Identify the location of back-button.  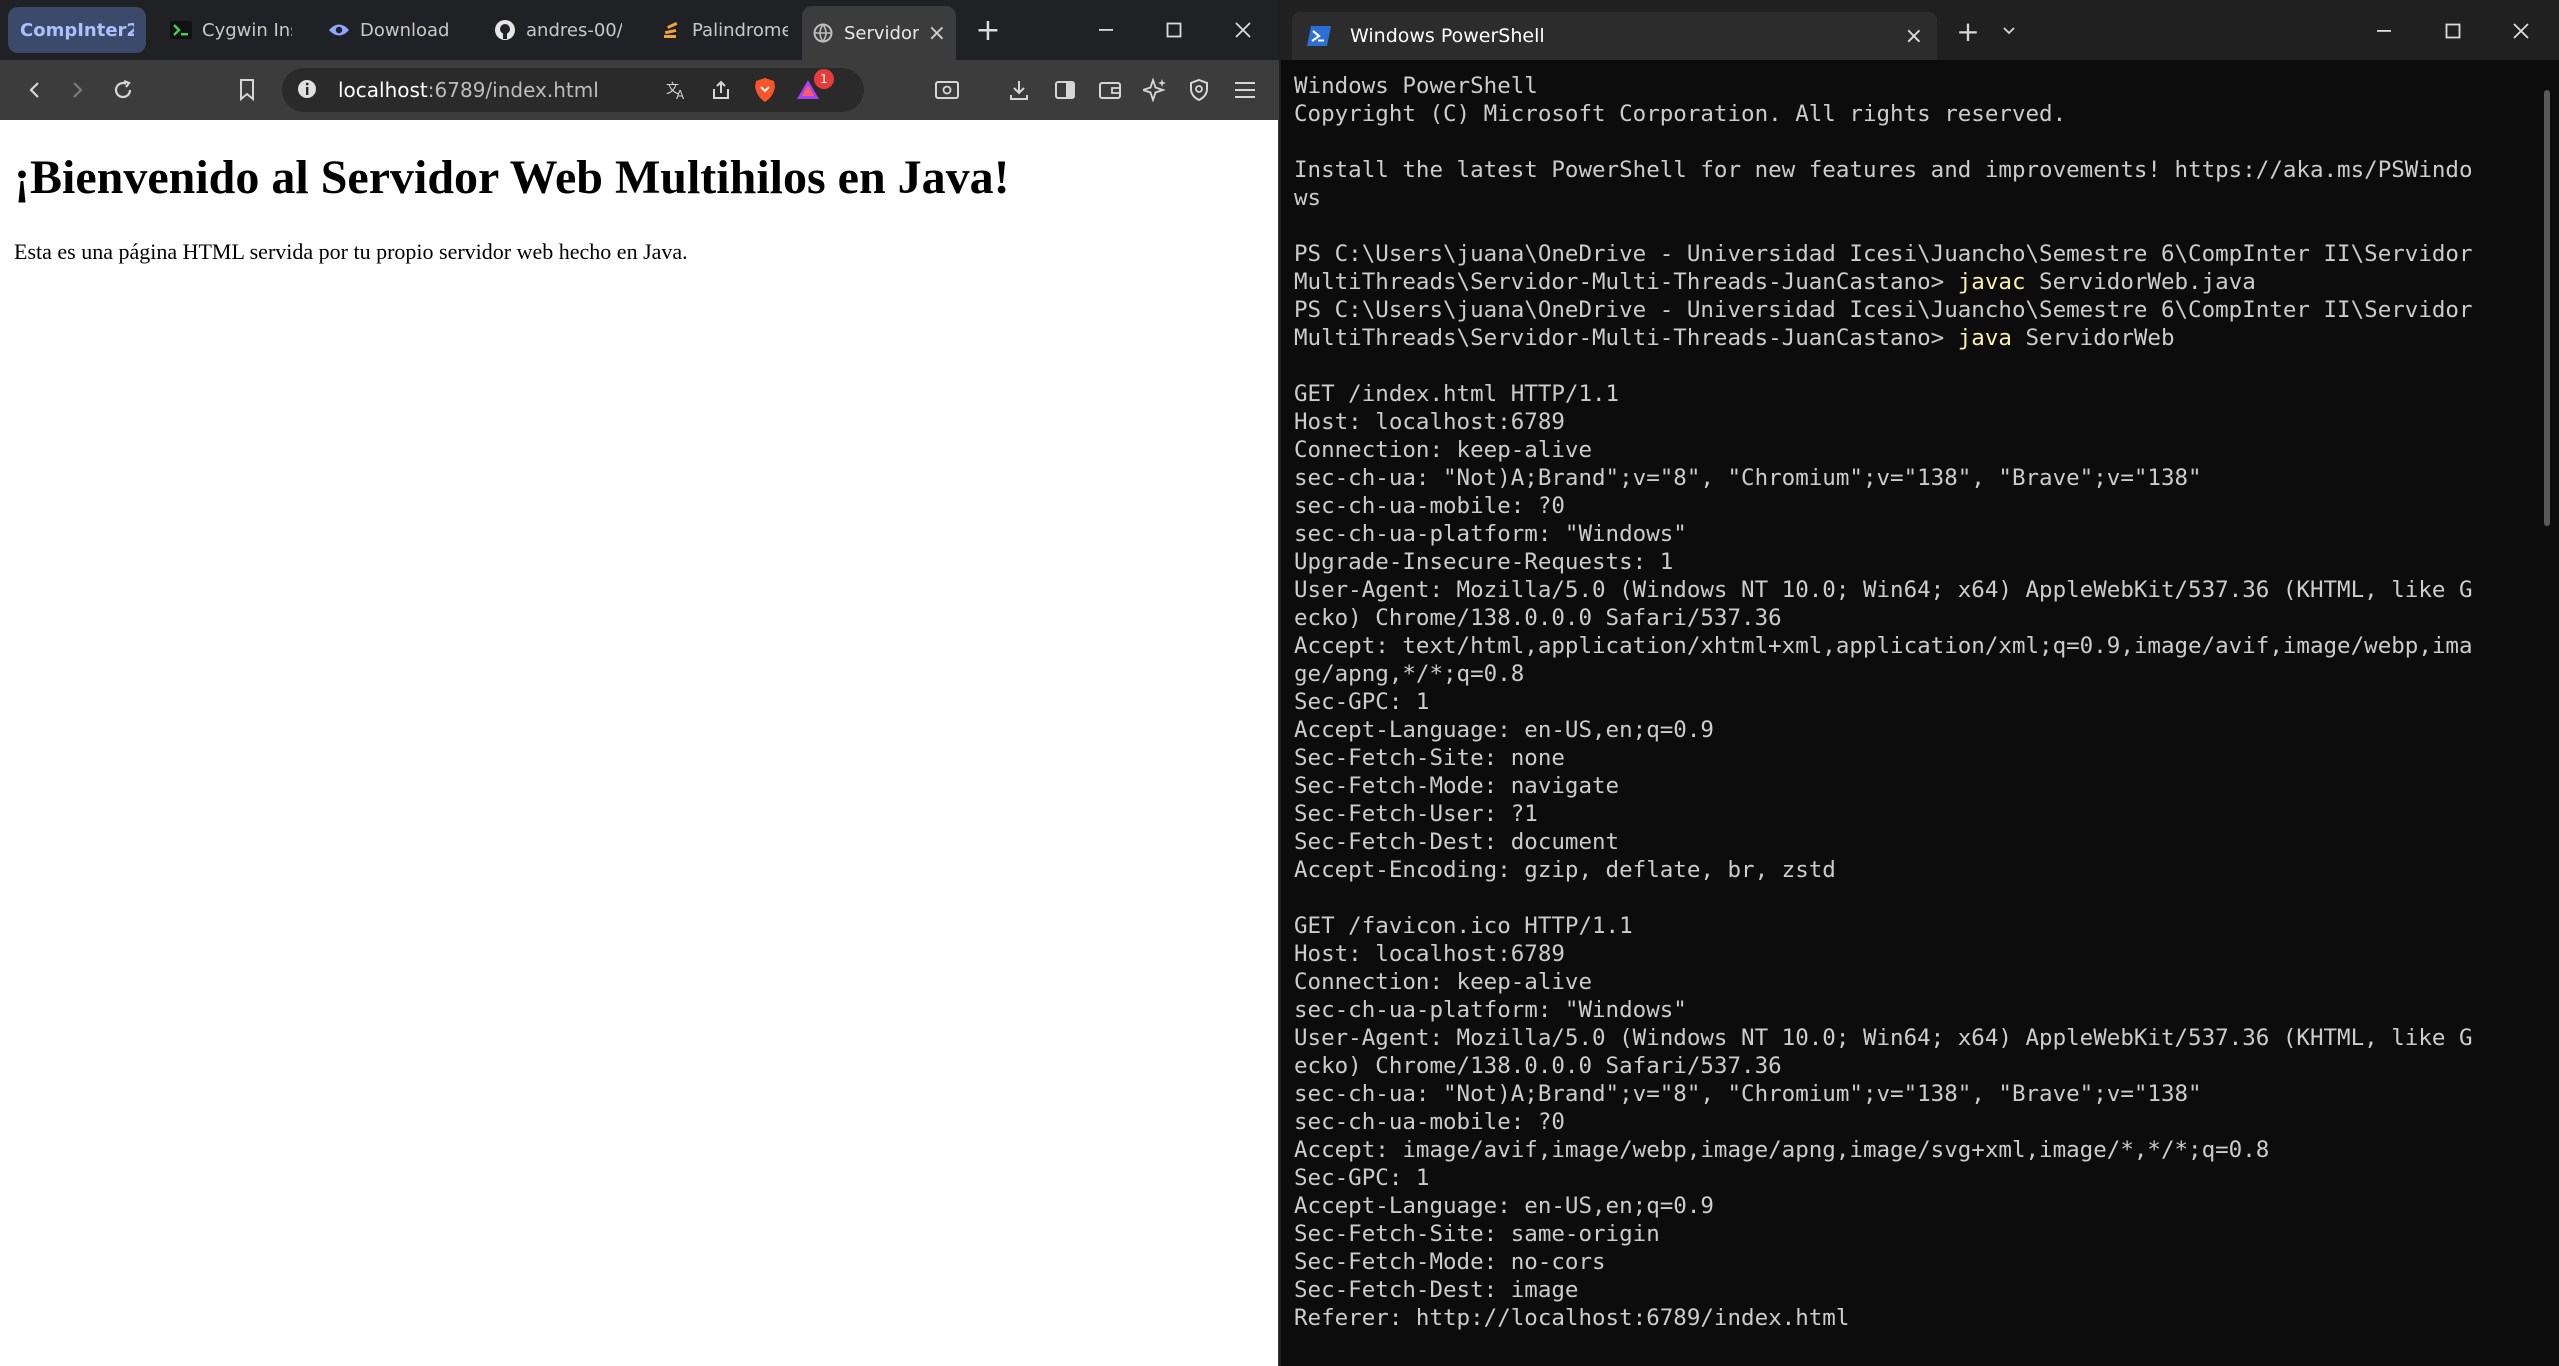
(35, 90).